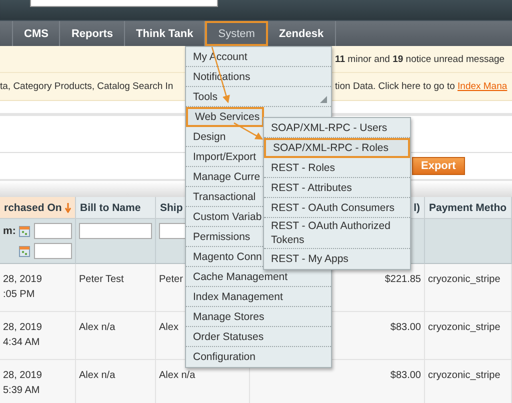 The image size is (512, 403). What do you see at coordinates (116, 208) in the screenshot?
I see `column-header: Bill to Name` at bounding box center [116, 208].